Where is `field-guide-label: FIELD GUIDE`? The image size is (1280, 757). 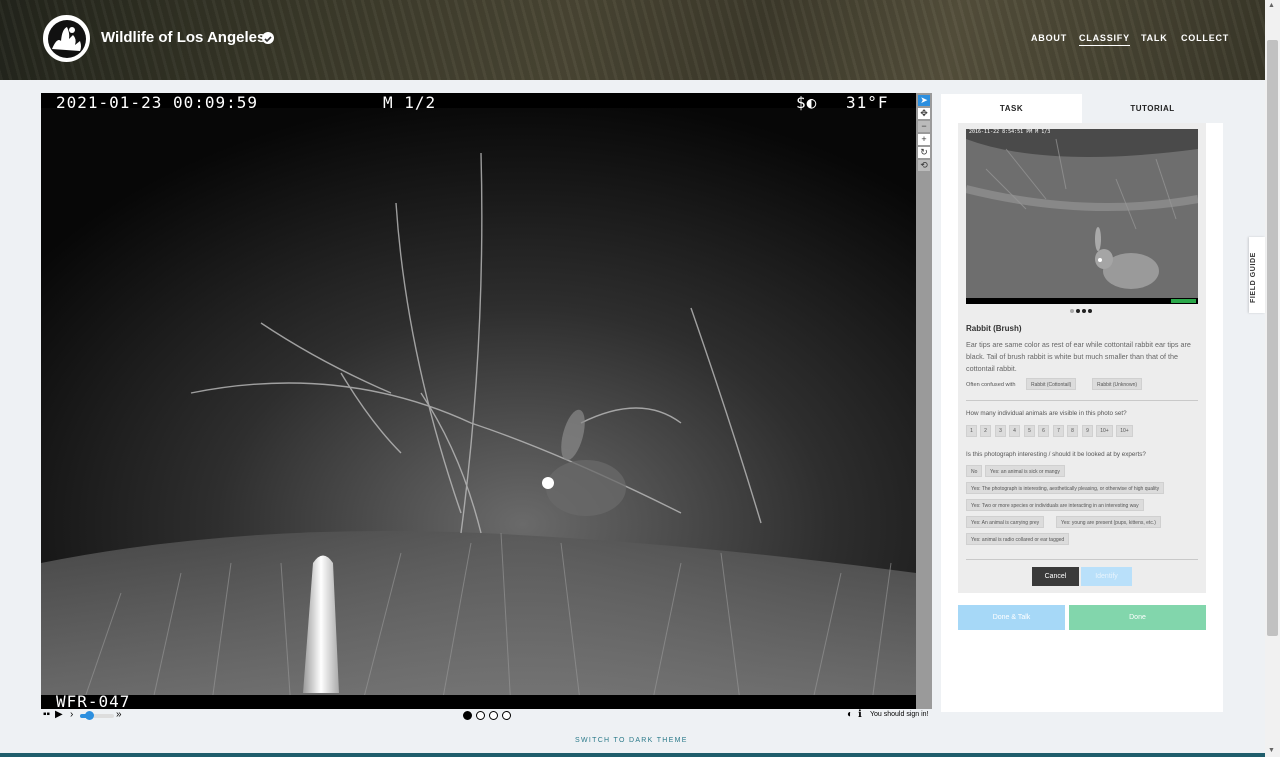
field-guide-label: FIELD GUIDE is located at coordinates (1253, 277).